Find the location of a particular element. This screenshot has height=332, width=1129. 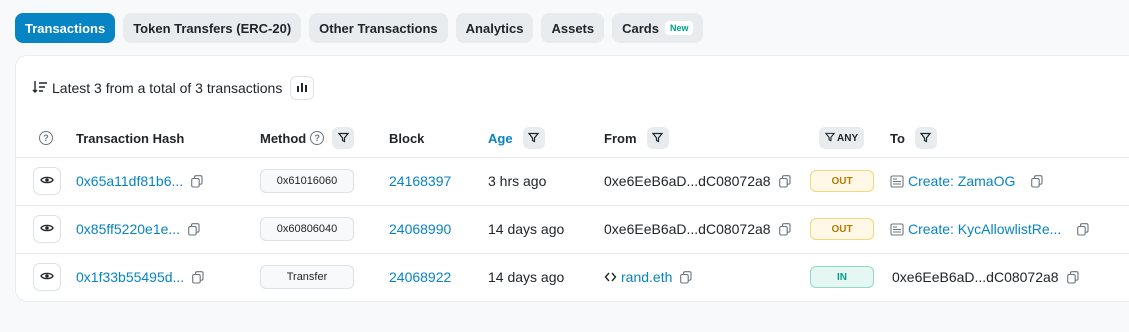

col-age: Age is located at coordinates (516, 138).